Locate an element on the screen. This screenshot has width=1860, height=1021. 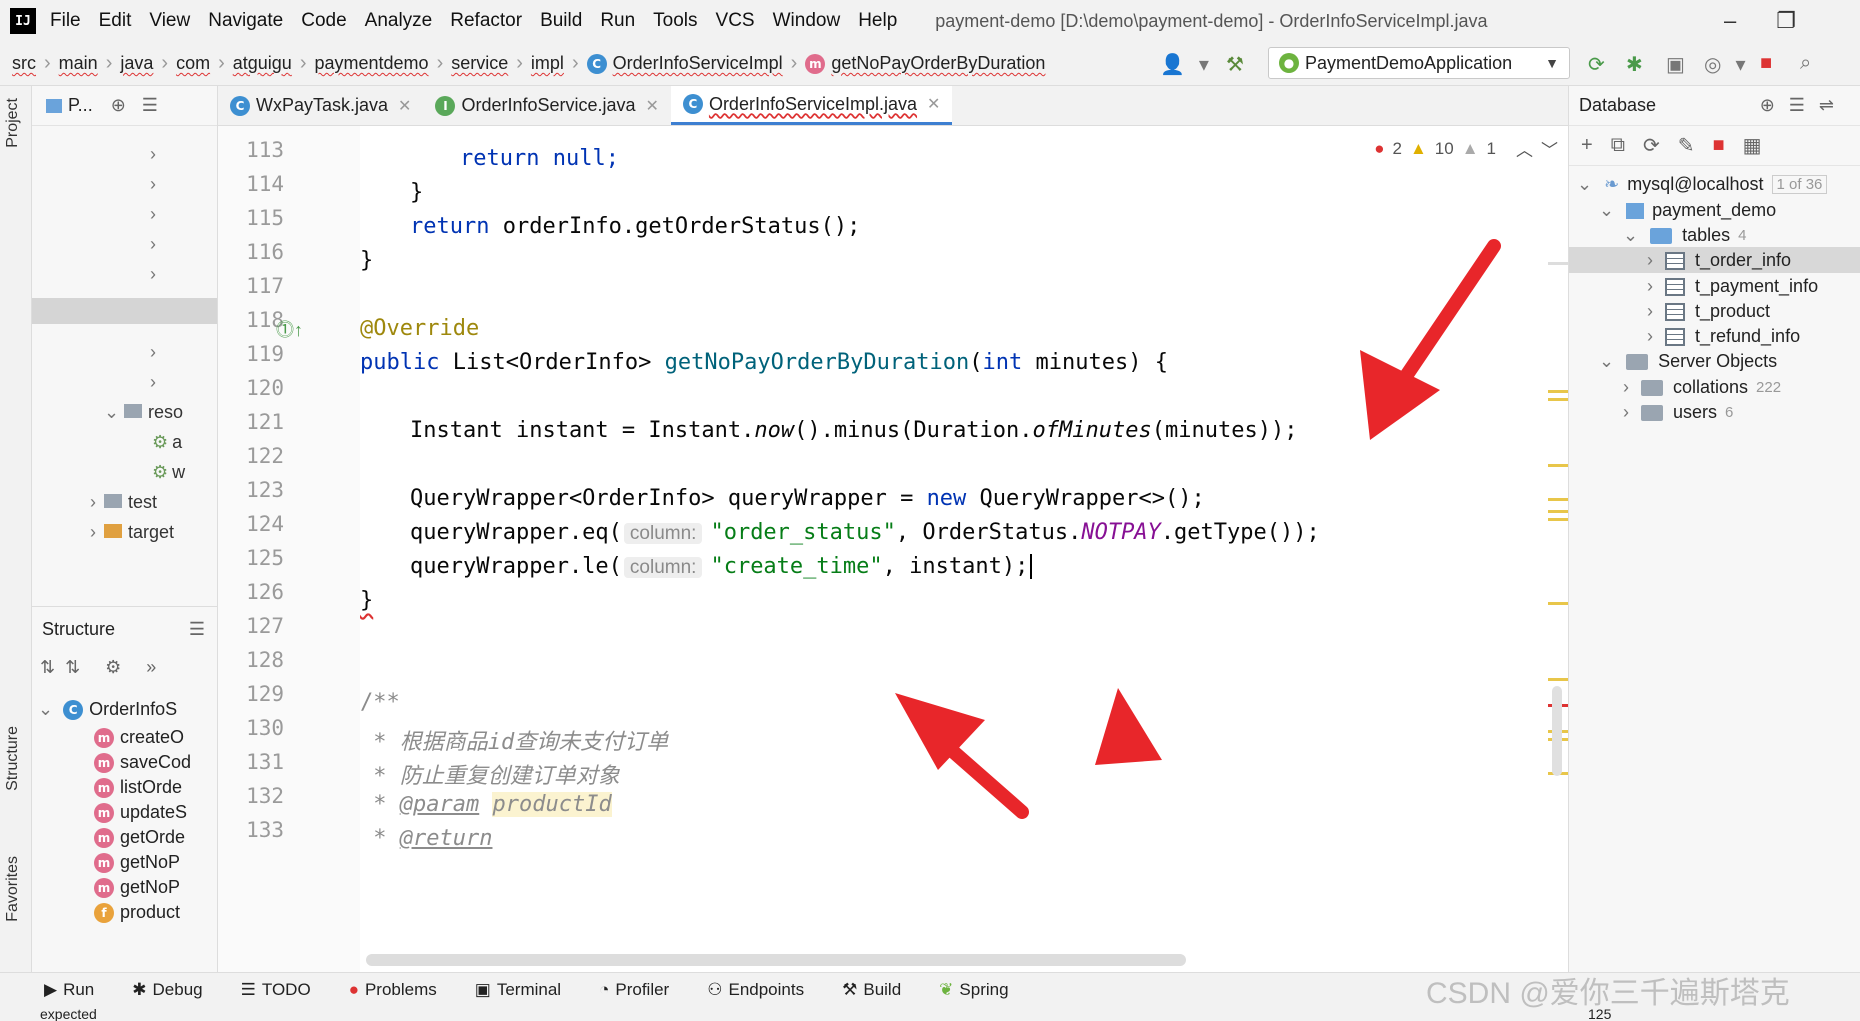
tool-endpoints: ⚇ Endpoints is located at coordinates (755, 990).